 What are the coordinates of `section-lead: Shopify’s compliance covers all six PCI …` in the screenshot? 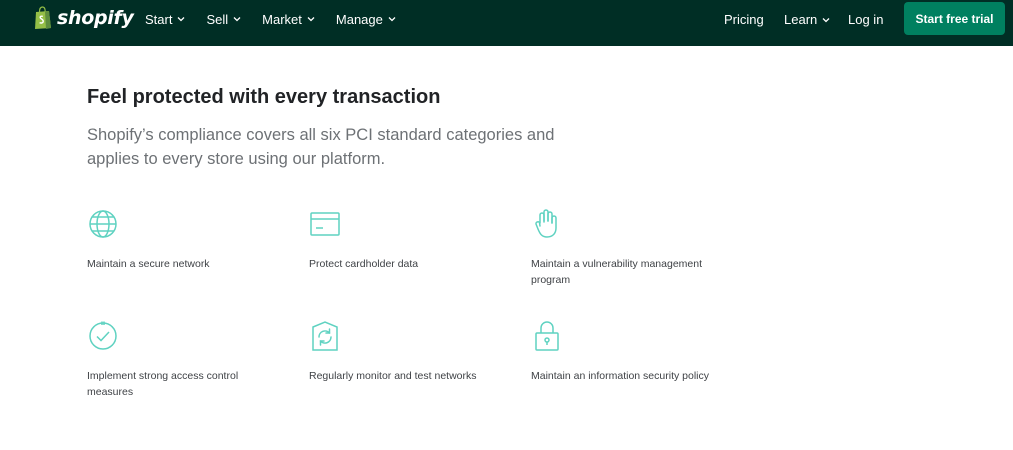 It's located at (321, 147).